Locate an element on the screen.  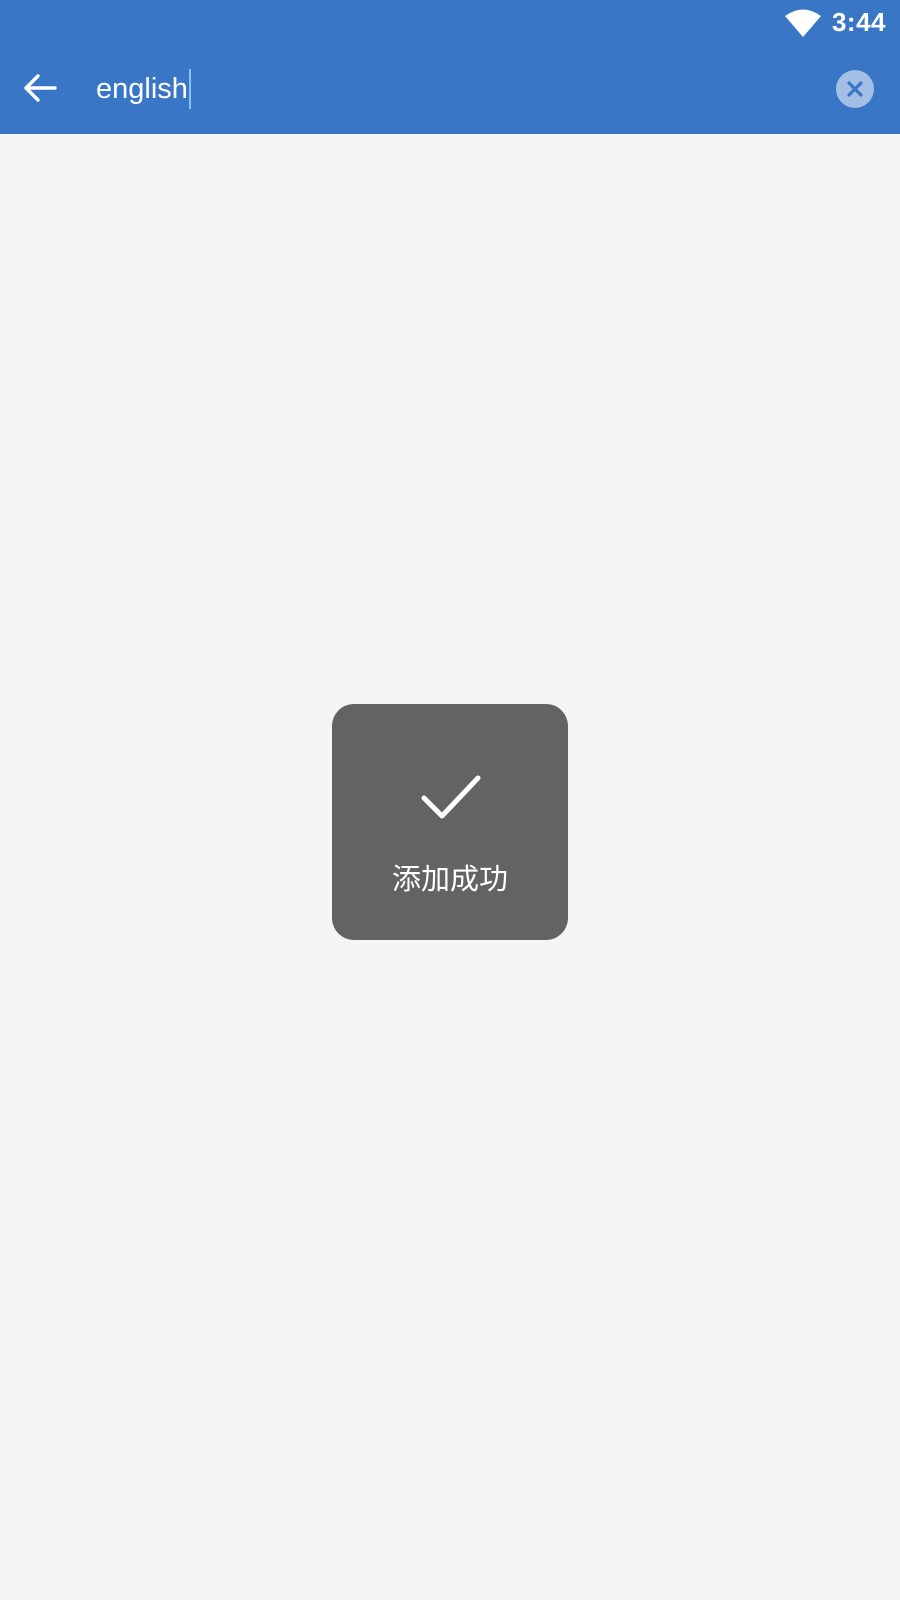
status-bar: 3:44 is located at coordinates (450, 23).